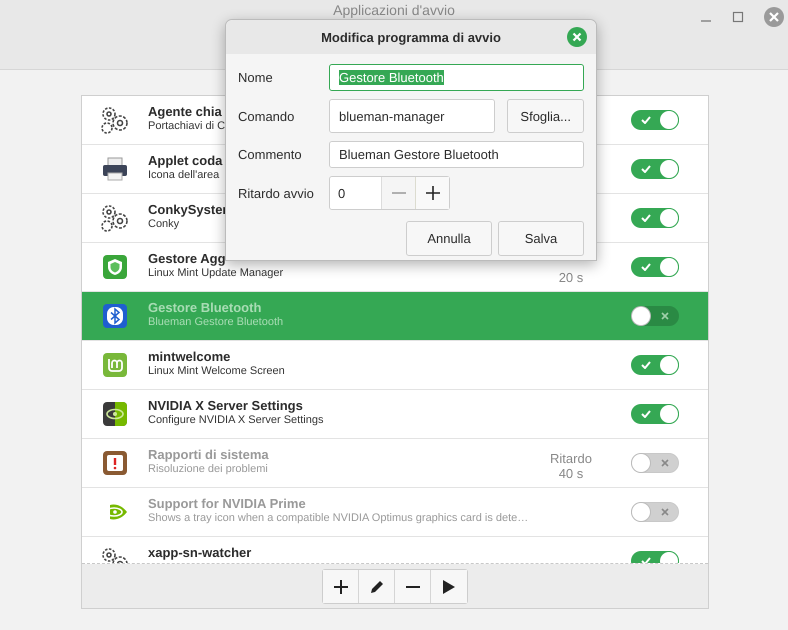  What do you see at coordinates (225, 405) in the screenshot?
I see `app-name: NVIDIA X Server Settings` at bounding box center [225, 405].